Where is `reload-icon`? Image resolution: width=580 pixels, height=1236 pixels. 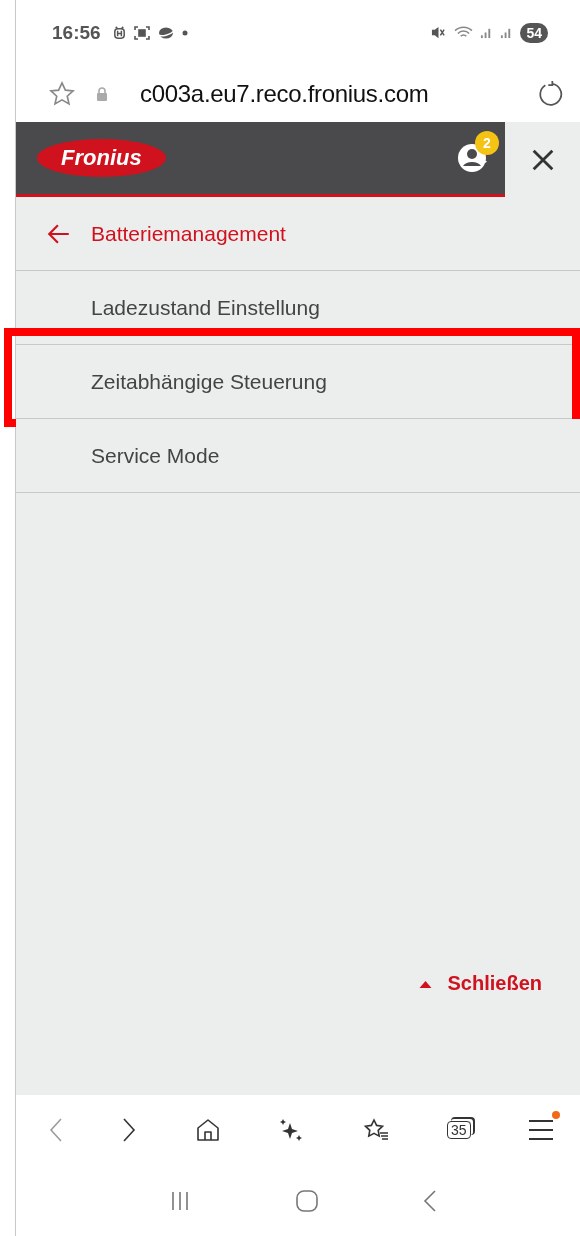
reload-icon is located at coordinates (550, 93).